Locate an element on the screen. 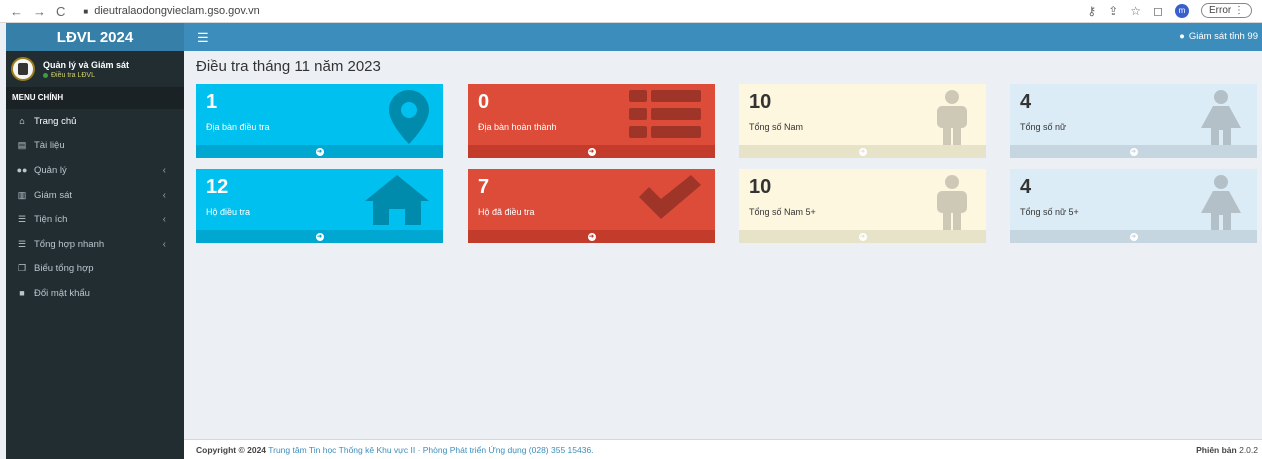 The width and height of the screenshot is (1262, 459). sidebar-item-documents: ▤ Tài liệu is located at coordinates (95, 146).